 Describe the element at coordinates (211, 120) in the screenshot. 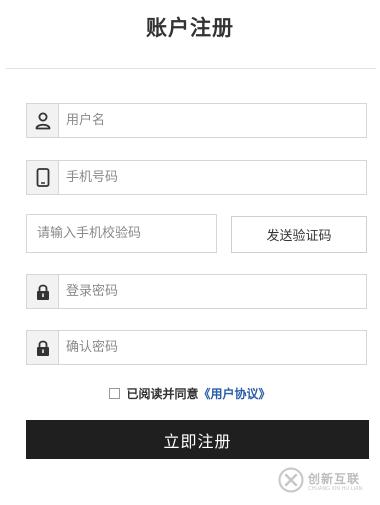

I see `username-input` at that location.